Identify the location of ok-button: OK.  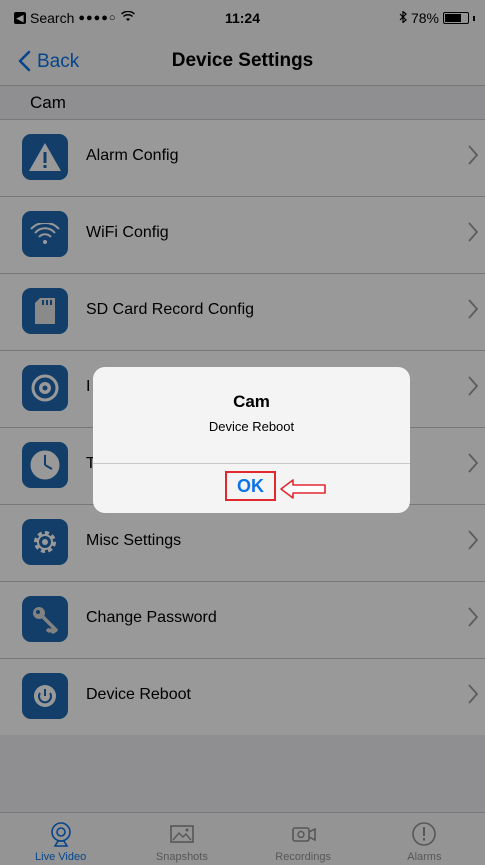
(250, 486).